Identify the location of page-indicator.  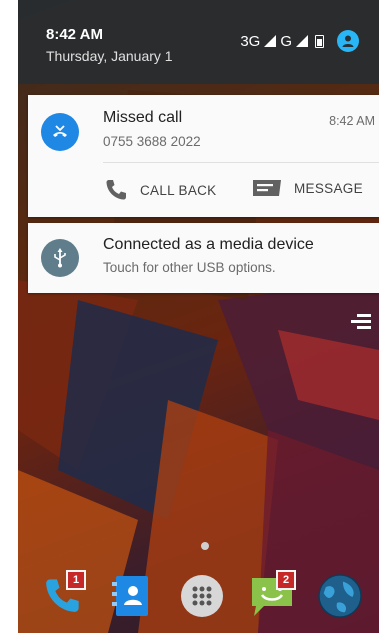
(205, 546).